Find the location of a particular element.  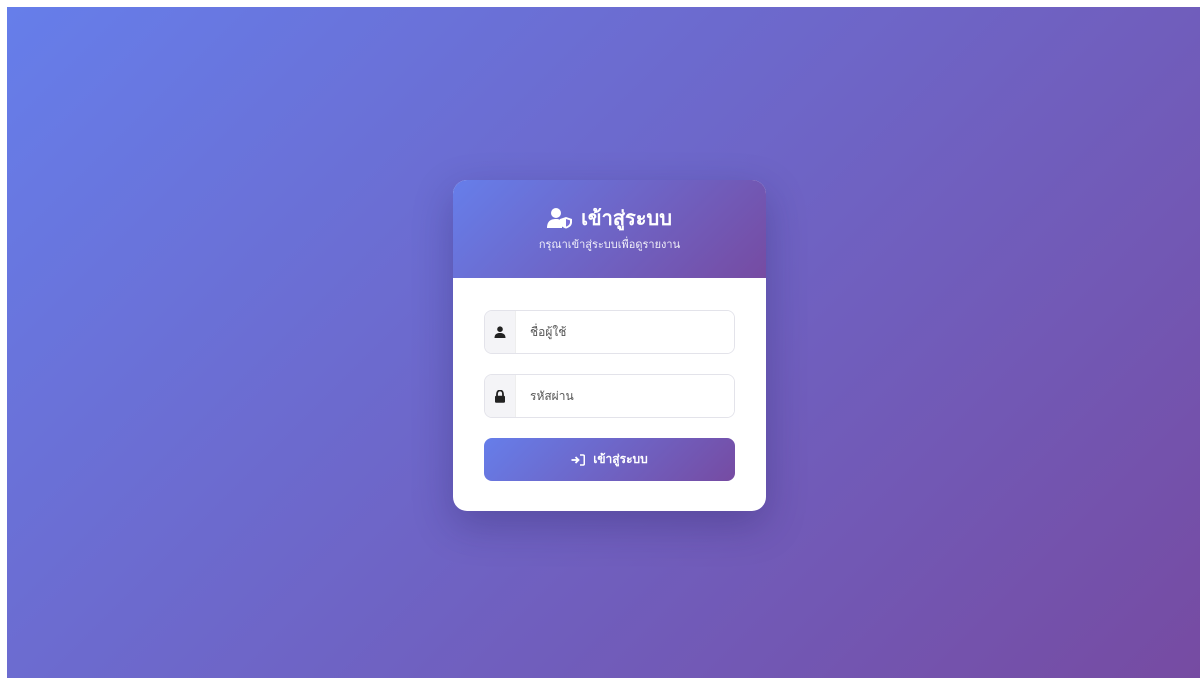

user-shield-icon is located at coordinates (560, 218).